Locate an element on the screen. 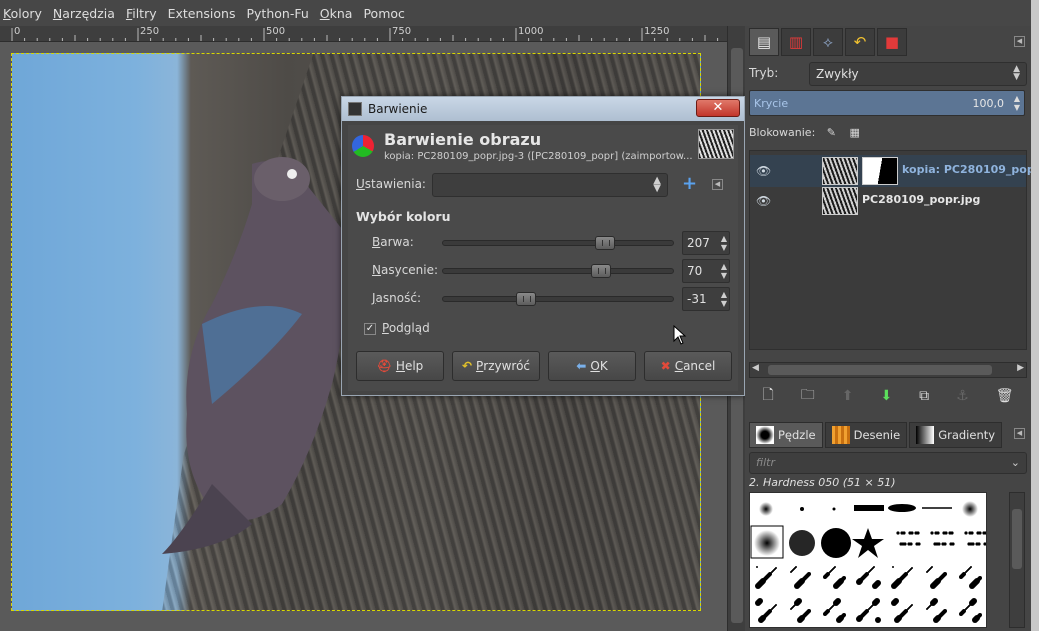 Image resolution: width=1039 pixels, height=631 pixels. raise-layer-icon: ⬆ is located at coordinates (848, 396).